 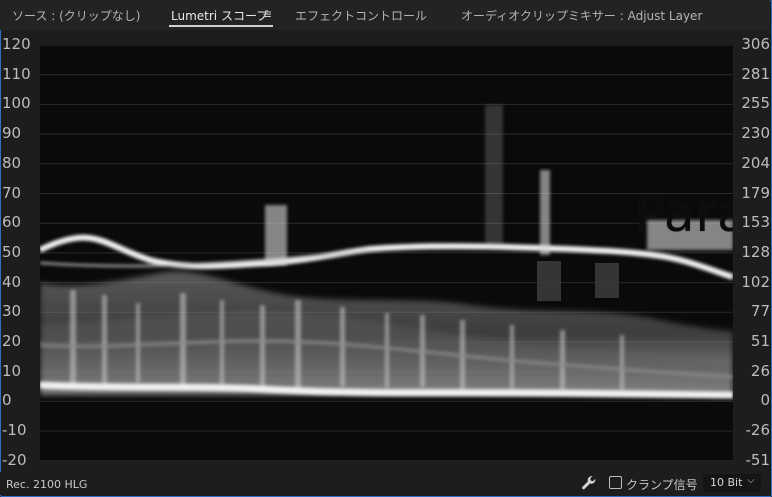 I want to click on clamp-signal-label: クランプ信号, so click(x=662, y=485).